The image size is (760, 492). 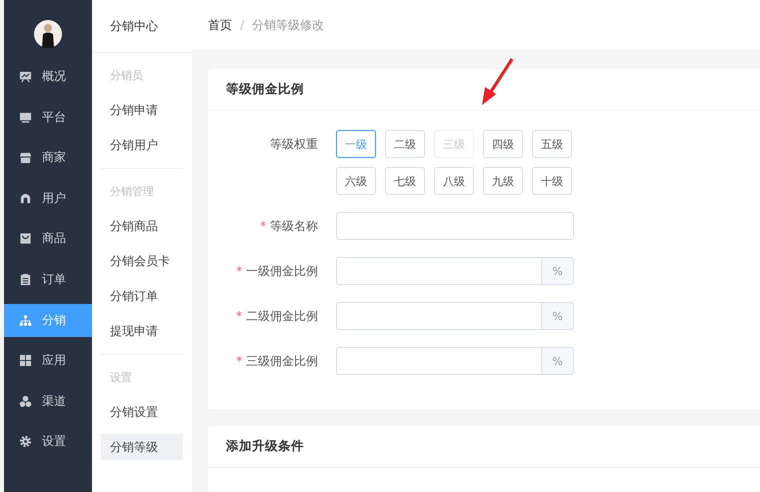 I want to click on submenu-item: 分销会员卡, so click(x=142, y=261).